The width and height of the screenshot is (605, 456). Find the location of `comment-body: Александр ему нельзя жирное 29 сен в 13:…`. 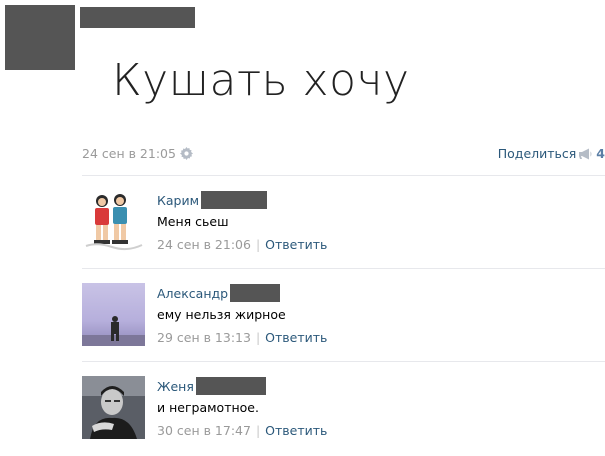

comment-body: Александр ему нельзя жирное 29 сен в 13:… is located at coordinates (242, 314).